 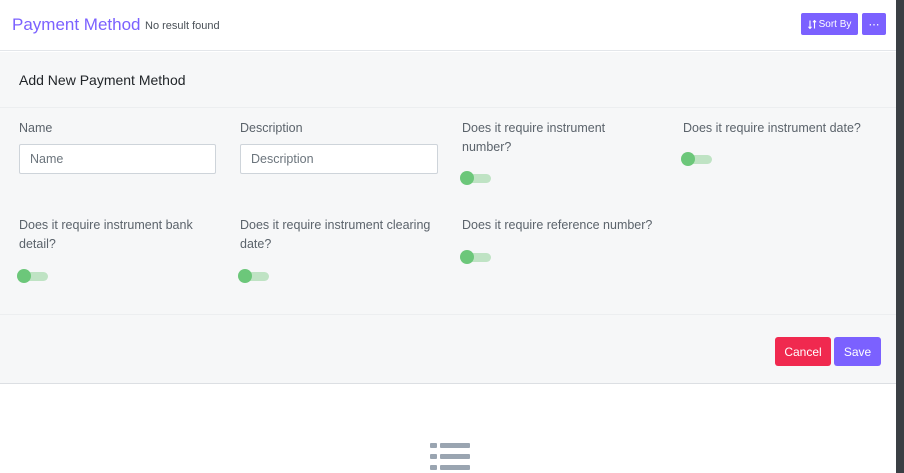 What do you see at coordinates (772, 128) in the screenshot?
I see `instrument-date-label: Does it require instrument date?` at bounding box center [772, 128].